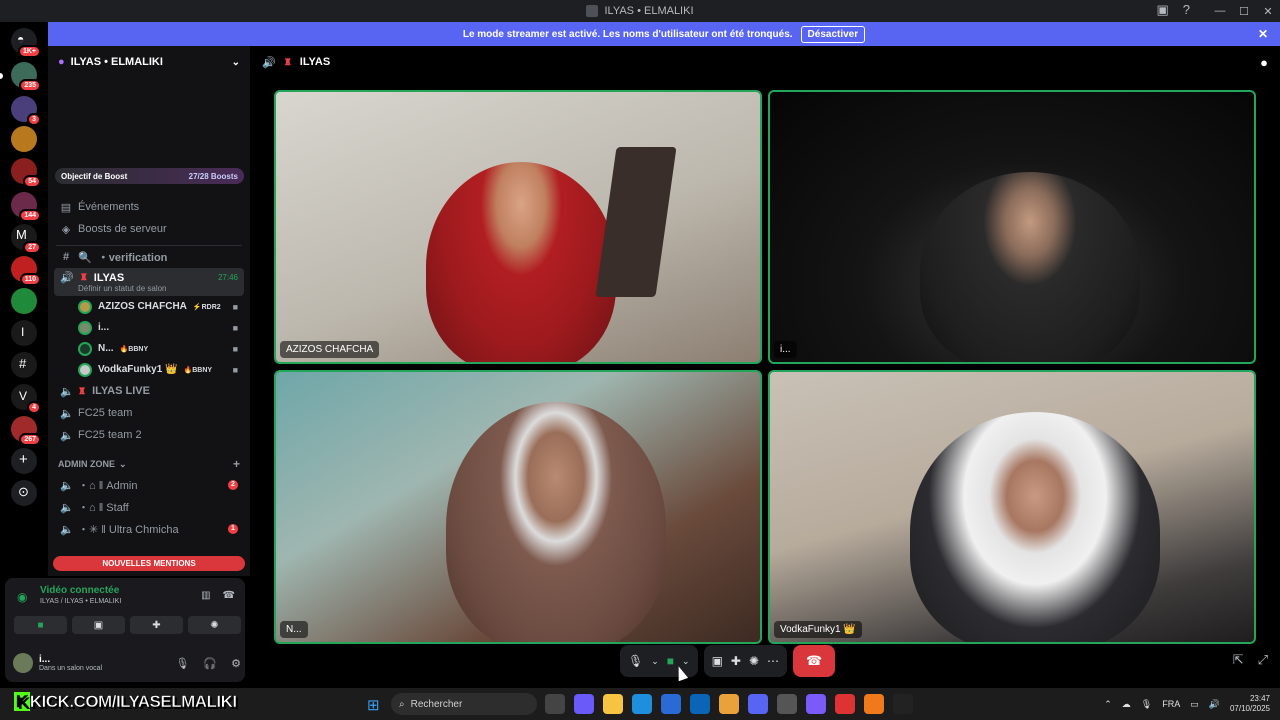 The height and width of the screenshot is (720, 1280). Describe the element at coordinates (26, 77) in the screenshot. I see `server-icon: 235` at that location.